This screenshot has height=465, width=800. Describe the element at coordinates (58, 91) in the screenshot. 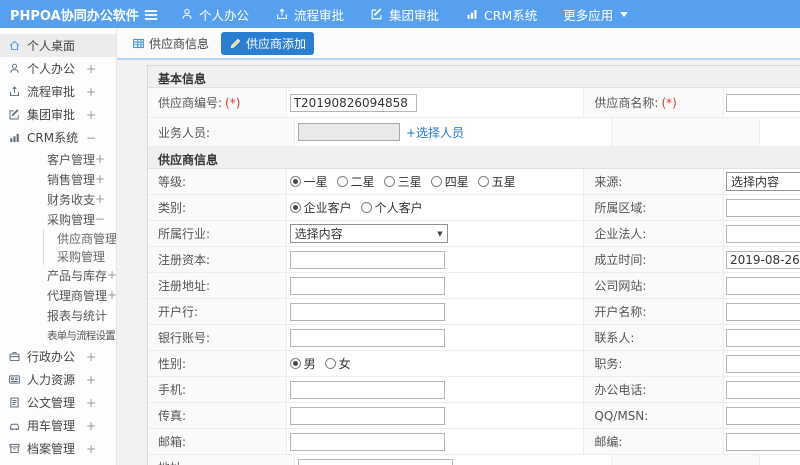

I see `sidebar-item-workflow-approval: 流程审批 +` at that location.